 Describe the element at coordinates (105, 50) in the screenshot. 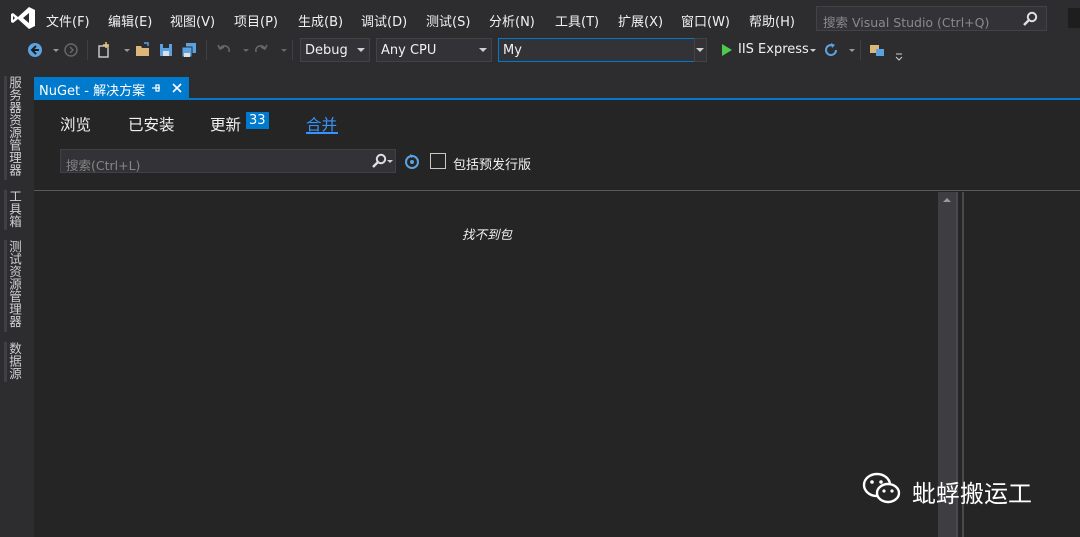

I see `new-project-icon` at that location.